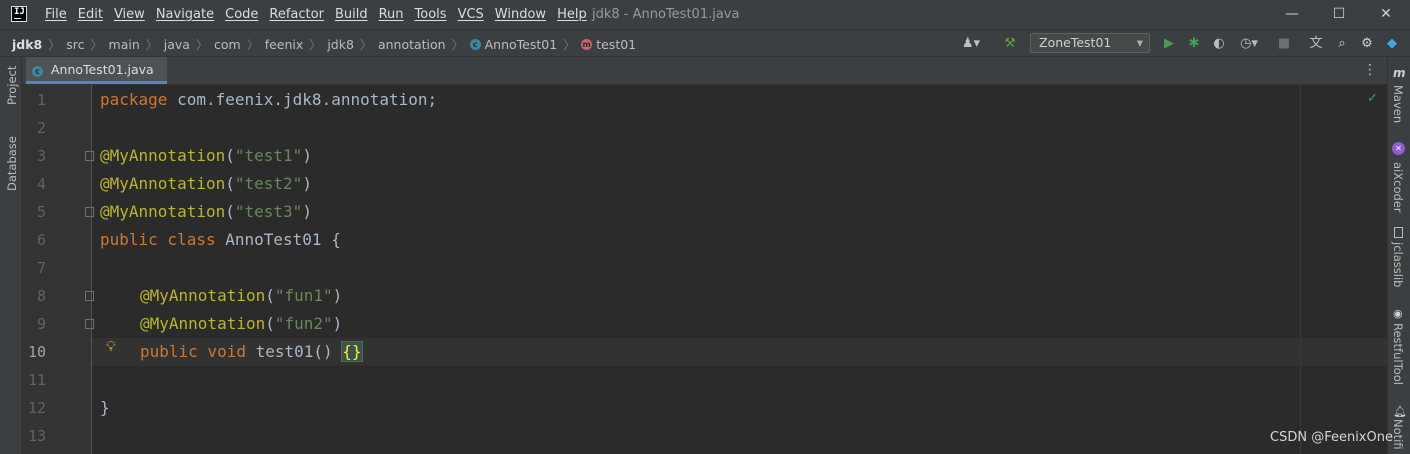 Image resolution: width=1410 pixels, height=454 pixels. I want to click on crumb-java: java, so click(177, 44).